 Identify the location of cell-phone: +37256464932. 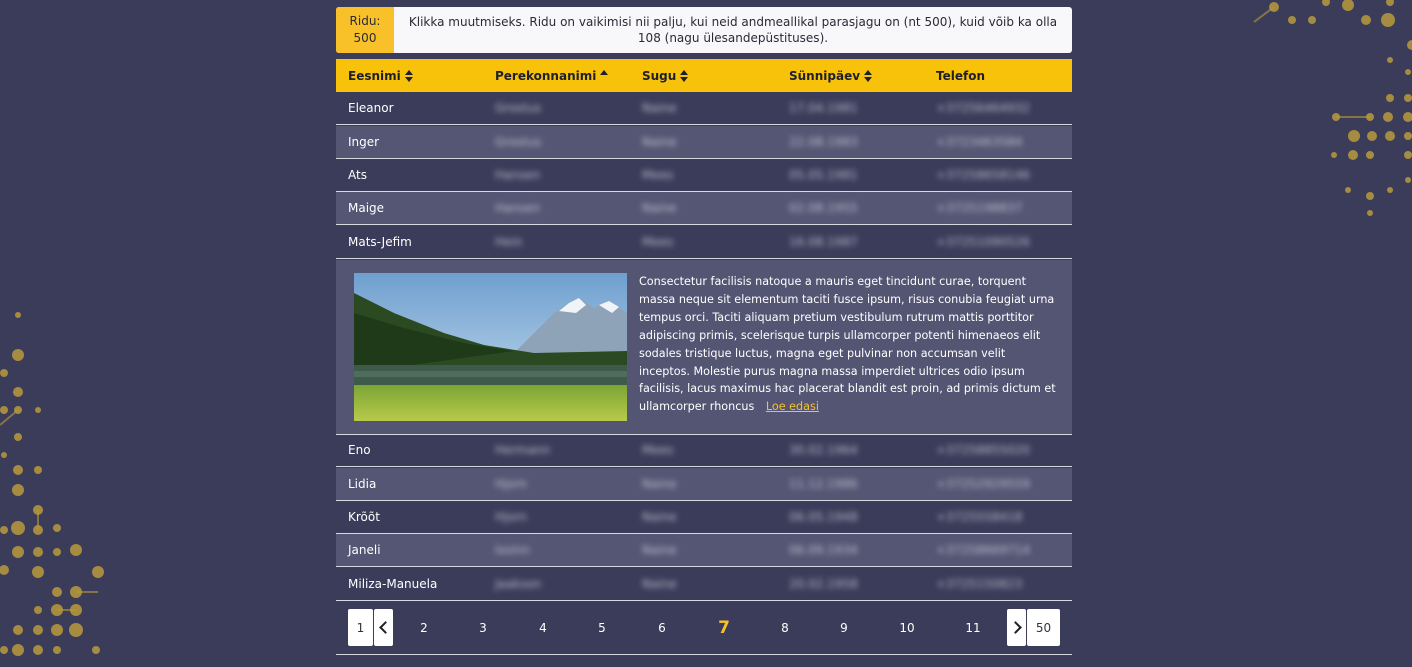
(983, 108).